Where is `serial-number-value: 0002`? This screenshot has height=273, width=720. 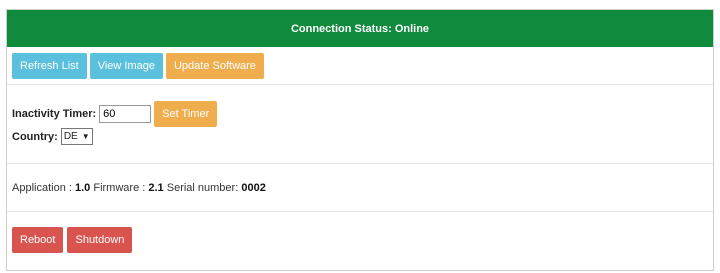
serial-number-value: 0002 is located at coordinates (253, 187).